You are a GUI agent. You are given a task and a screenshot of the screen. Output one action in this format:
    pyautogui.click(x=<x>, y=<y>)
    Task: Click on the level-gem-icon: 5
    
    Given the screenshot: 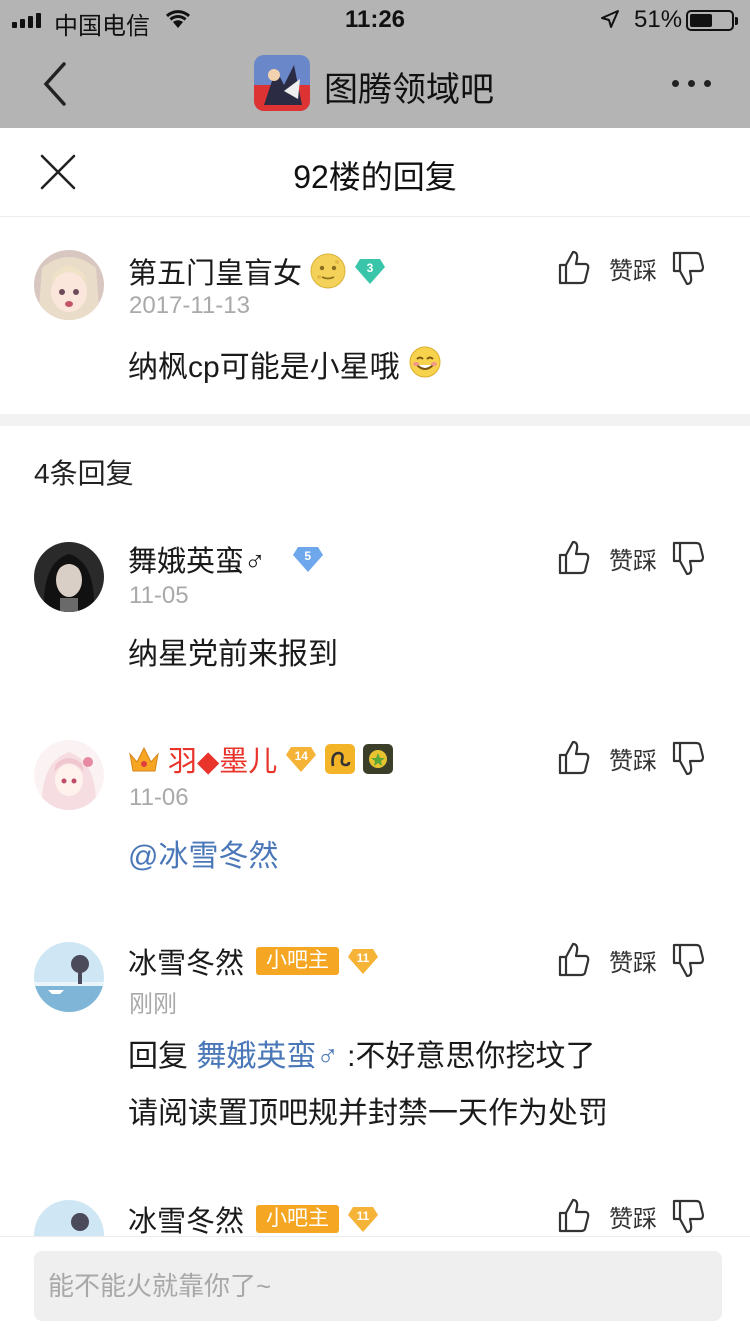 What is the action you would take?
    pyautogui.click(x=308, y=559)
    